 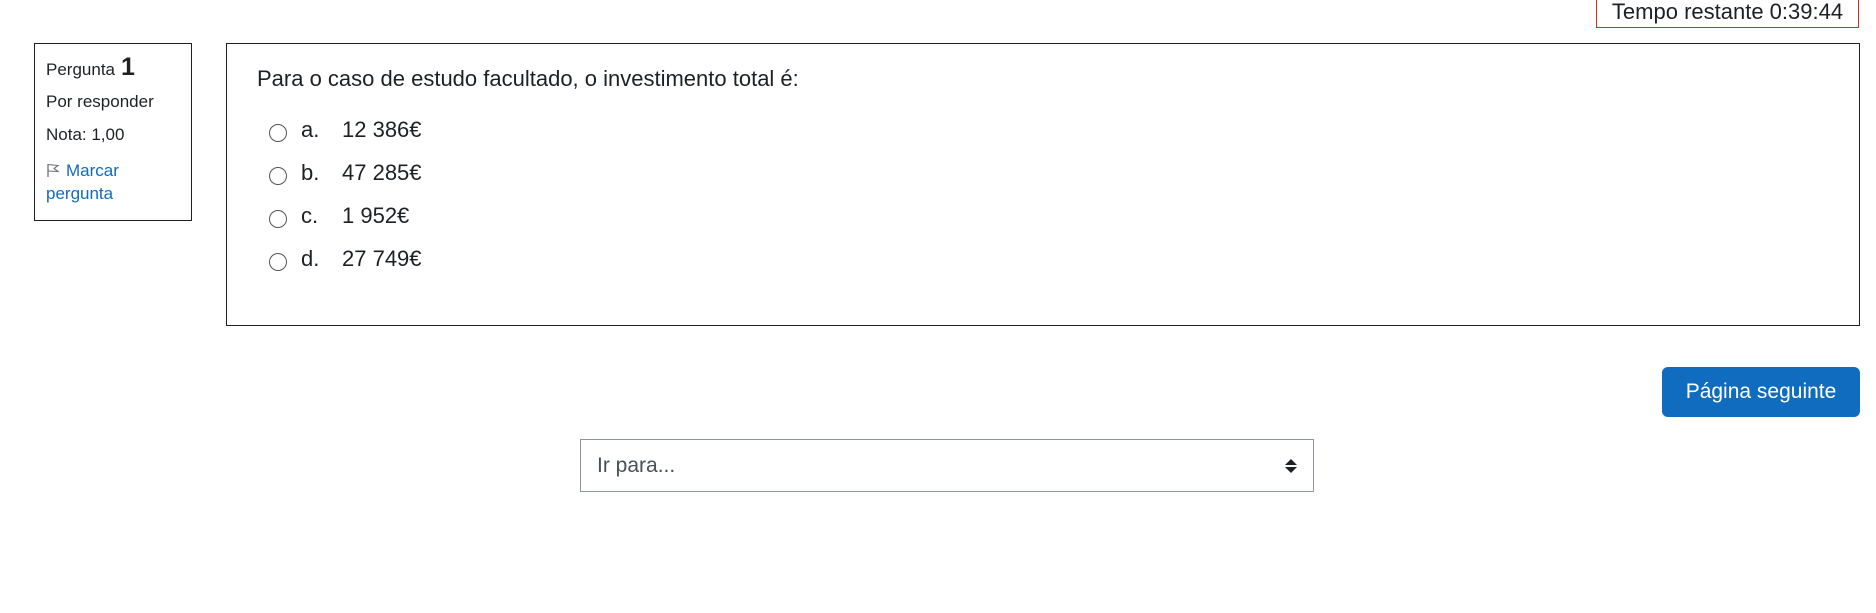 What do you see at coordinates (382, 129) in the screenshot?
I see `answer-text: 12 386€` at bounding box center [382, 129].